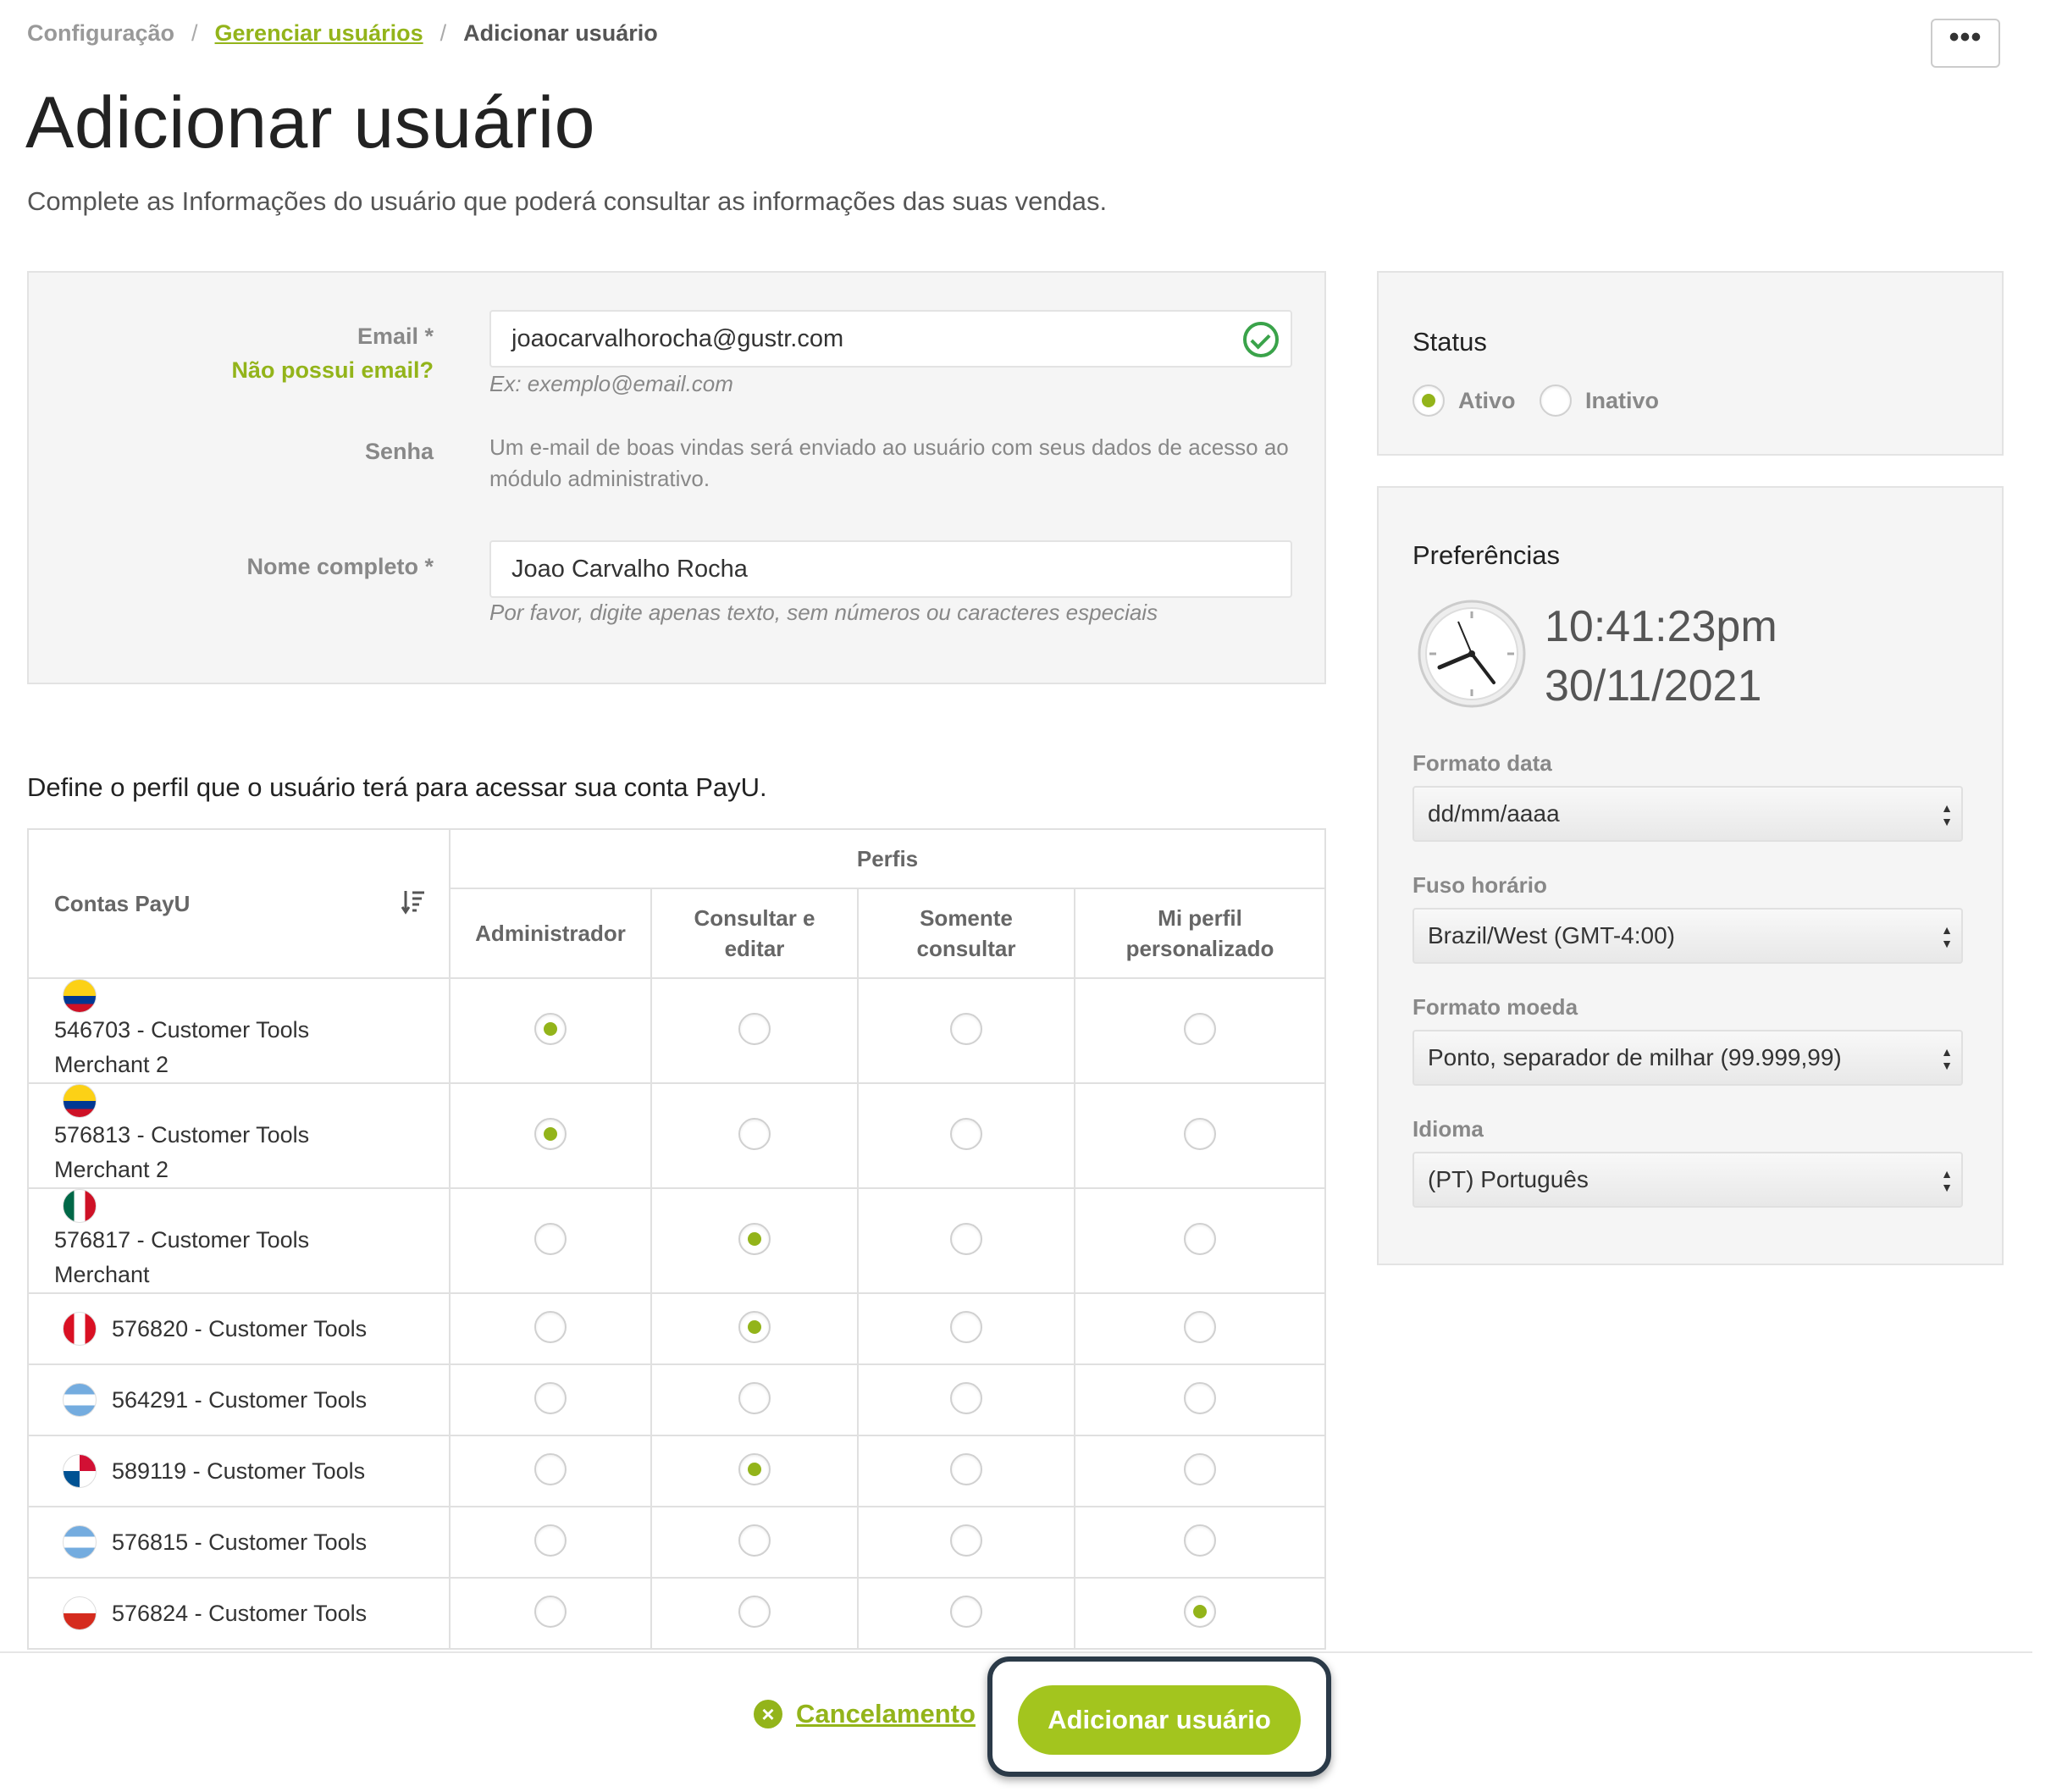 Image resolution: width=2051 pixels, height=1792 pixels. Describe the element at coordinates (239, 903) in the screenshot. I see `accounts-column-header: Contas PayU` at that location.